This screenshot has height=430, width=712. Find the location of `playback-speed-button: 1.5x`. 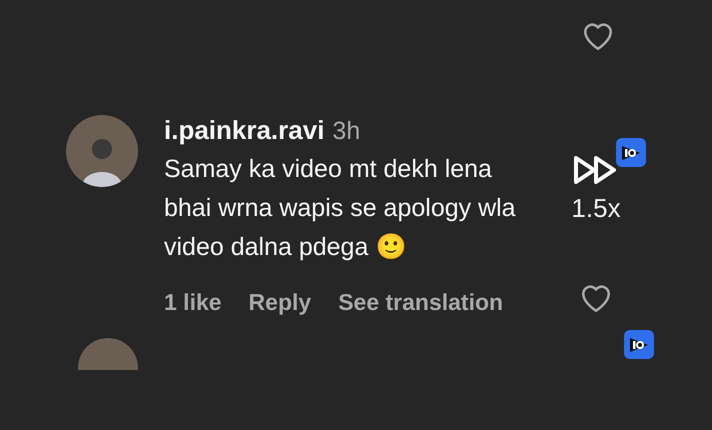

playback-speed-button: 1.5x is located at coordinates (596, 189).